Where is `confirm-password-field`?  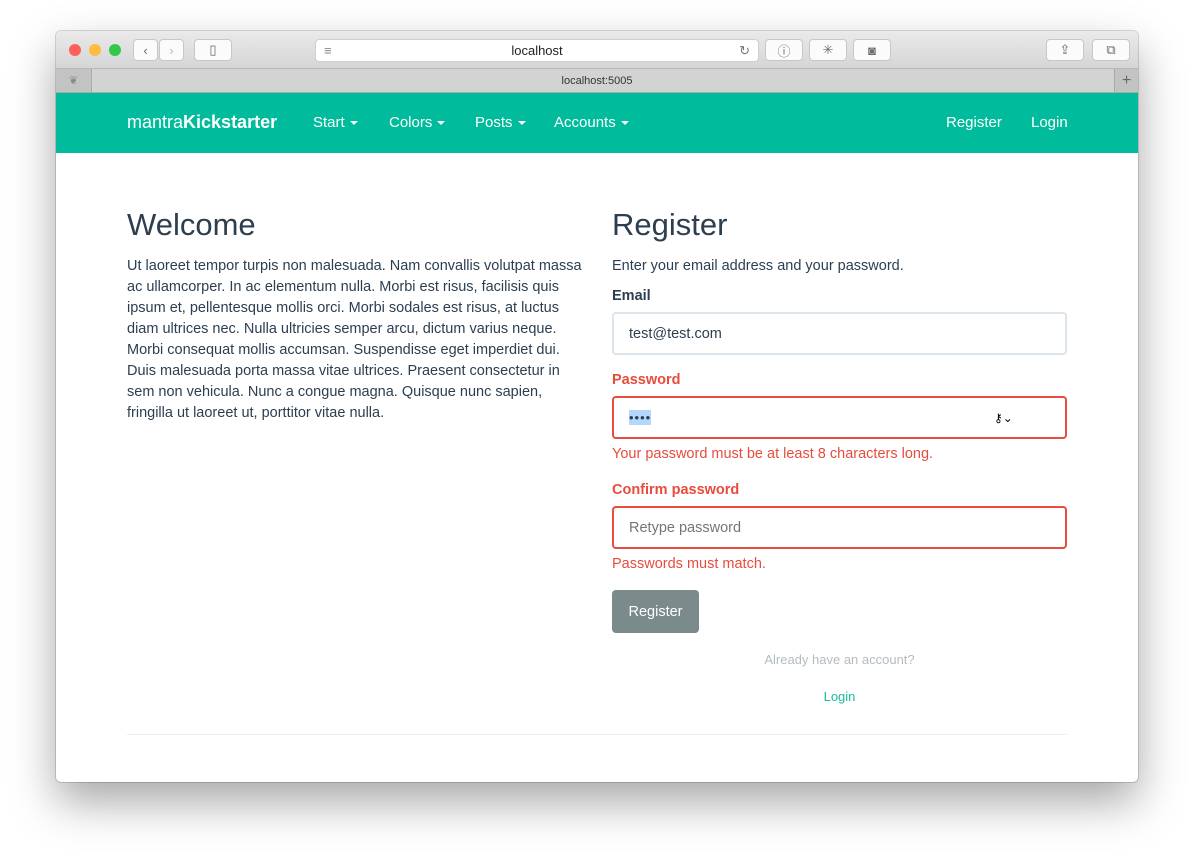 confirm-password-field is located at coordinates (839, 527).